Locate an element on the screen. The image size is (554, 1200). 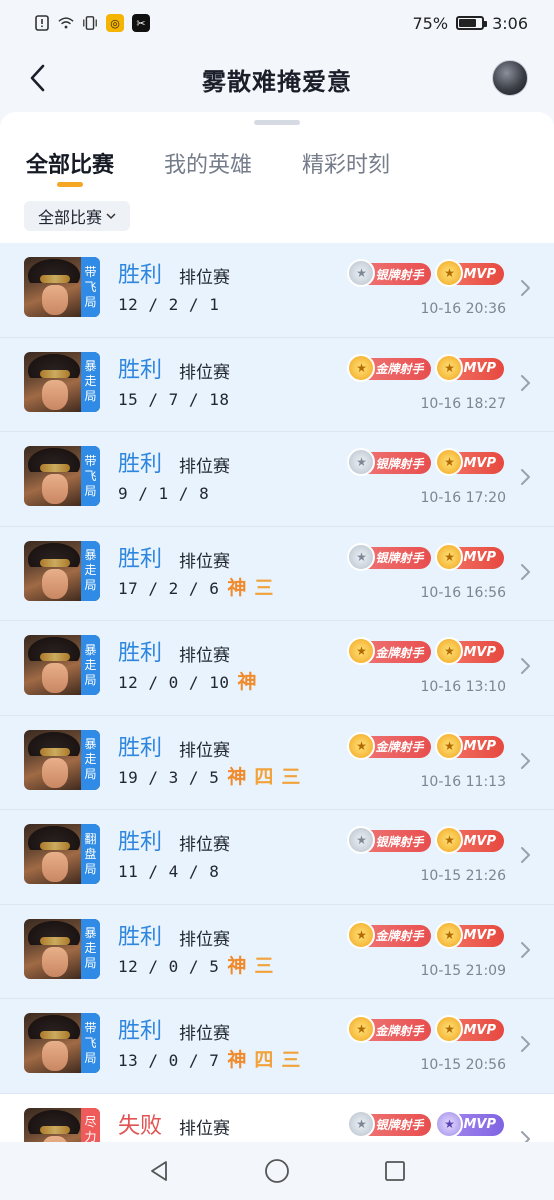
wifi-icon is located at coordinates (66, 23).